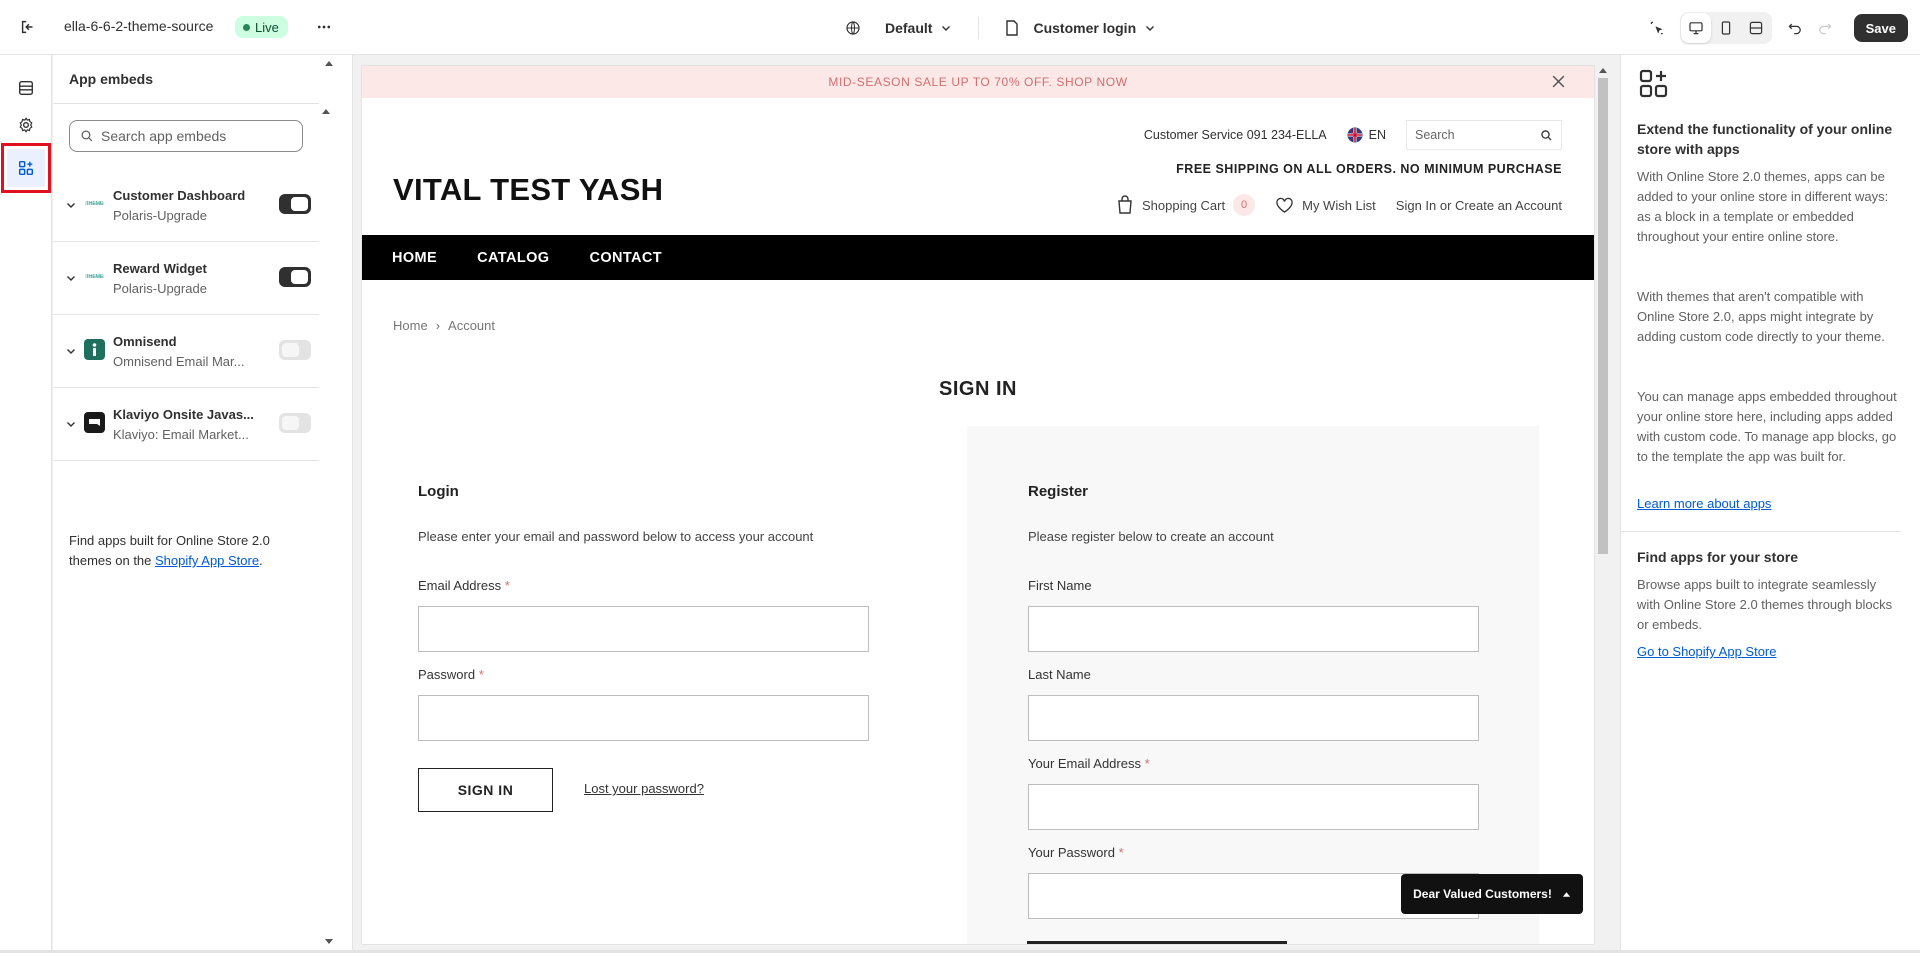 This screenshot has height=953, width=1920. What do you see at coordinates (513, 258) in the screenshot?
I see `nav-catalog: CATALOG` at bounding box center [513, 258].